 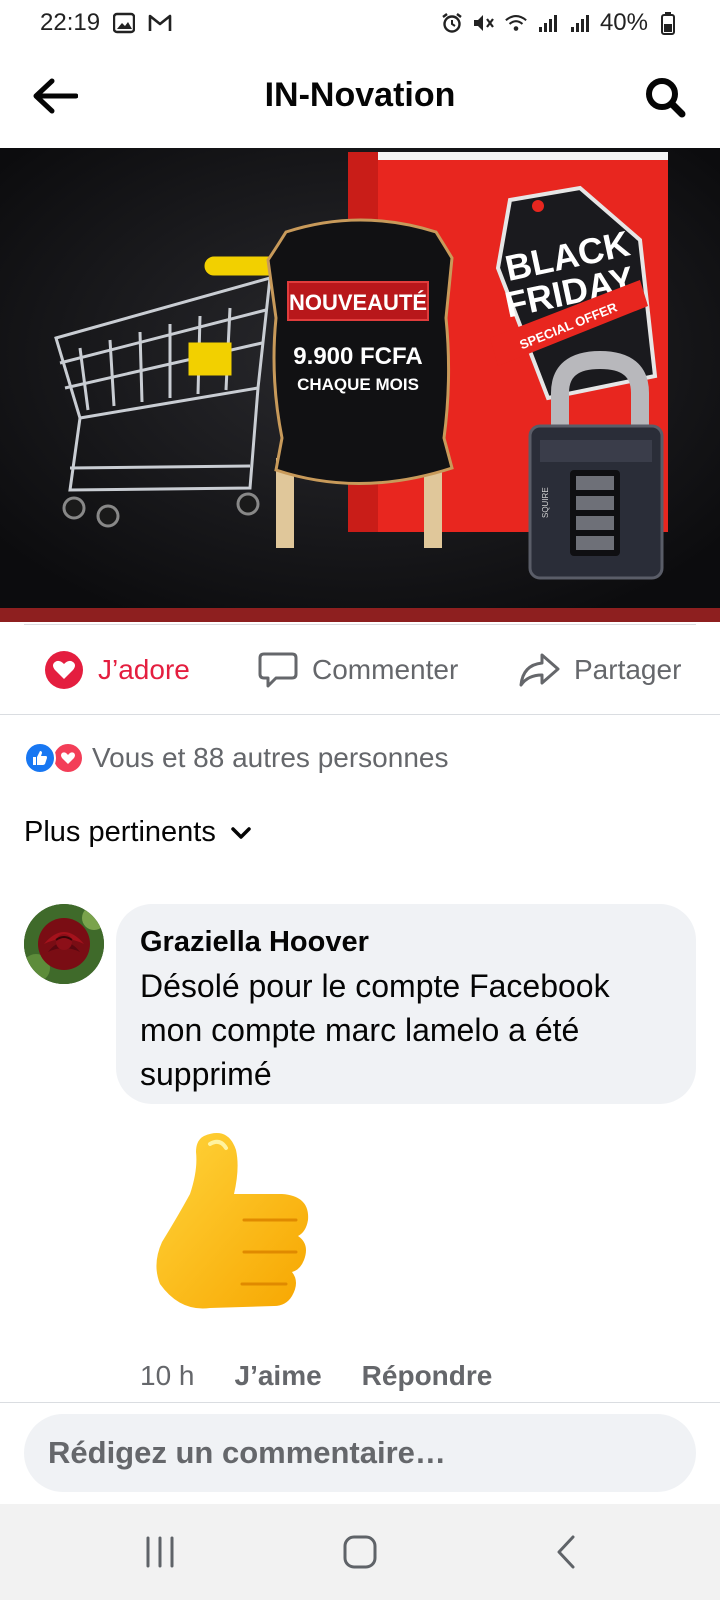 What do you see at coordinates (427, 1376) in the screenshot?
I see `comment-reply-button: Répondre` at bounding box center [427, 1376].